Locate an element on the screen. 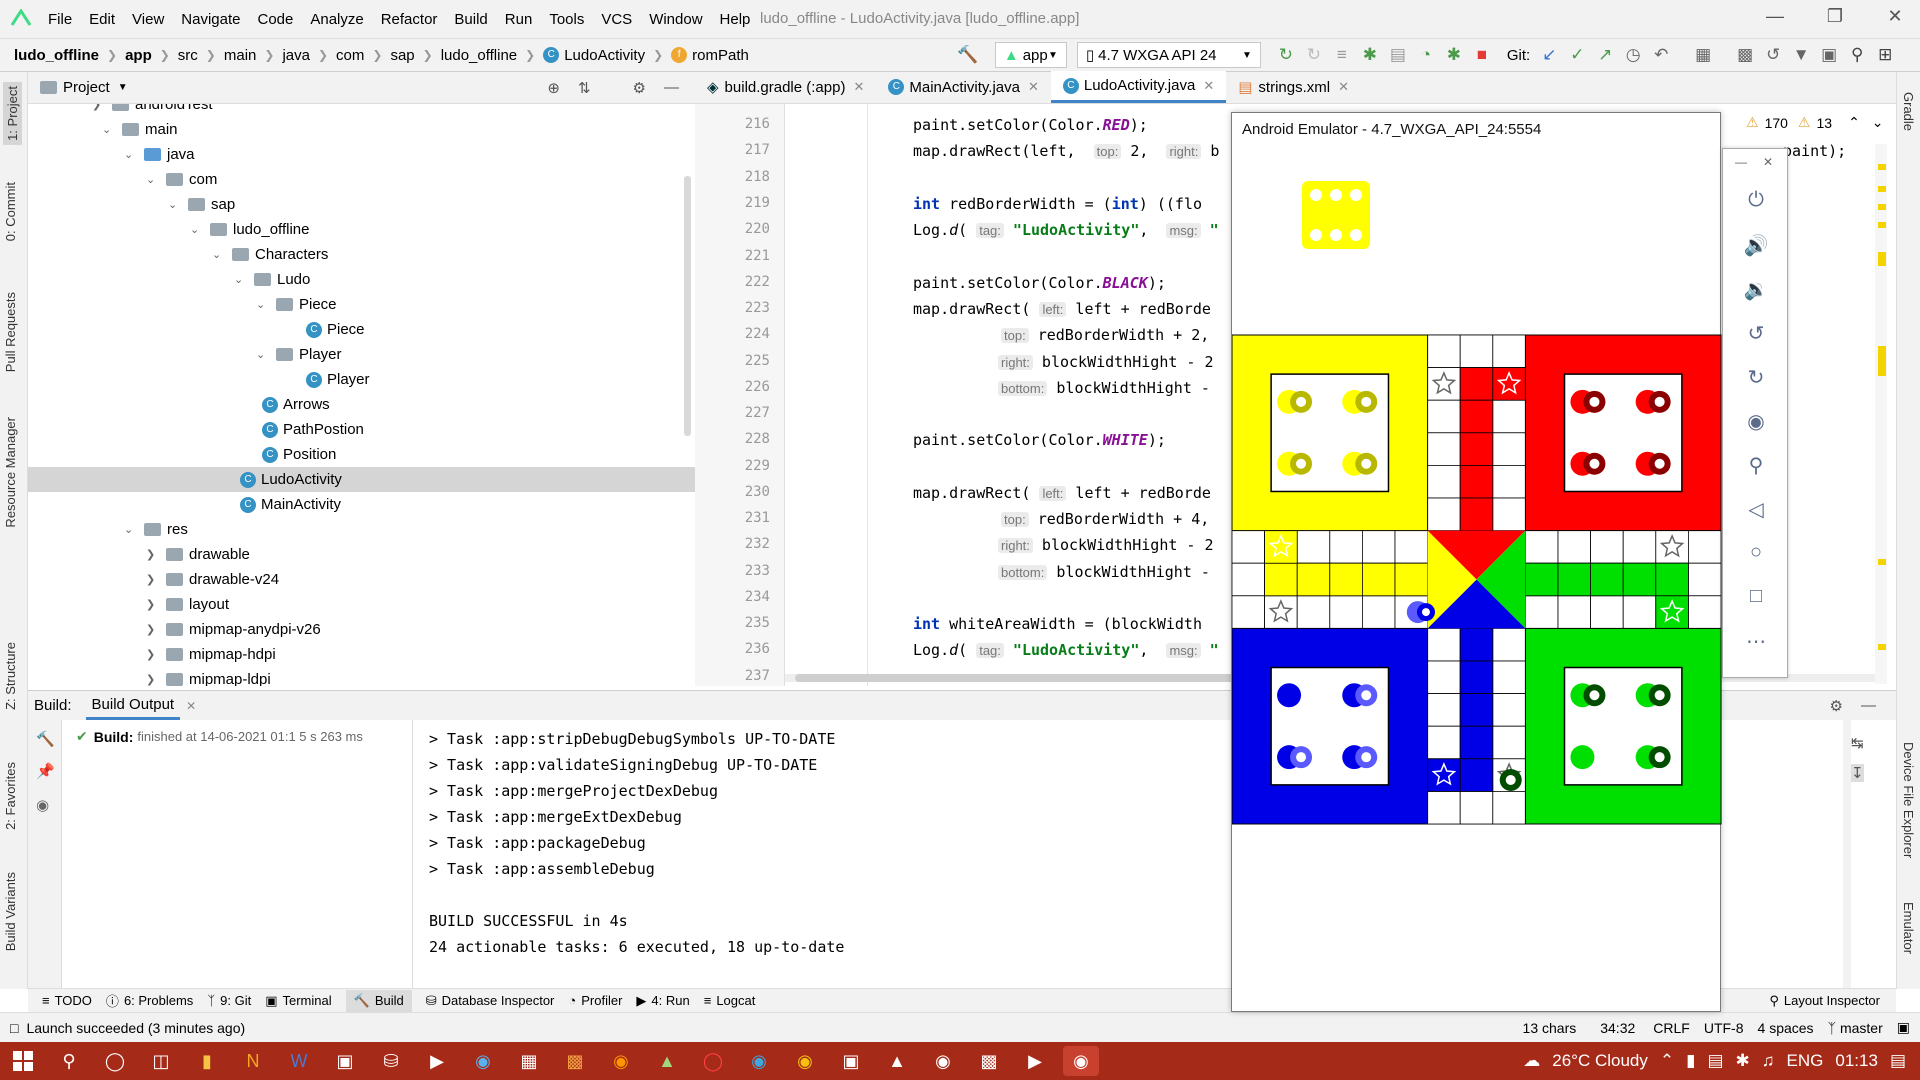 The height and width of the screenshot is (1080, 1920). rerun-icon: ↻ is located at coordinates (1286, 55).